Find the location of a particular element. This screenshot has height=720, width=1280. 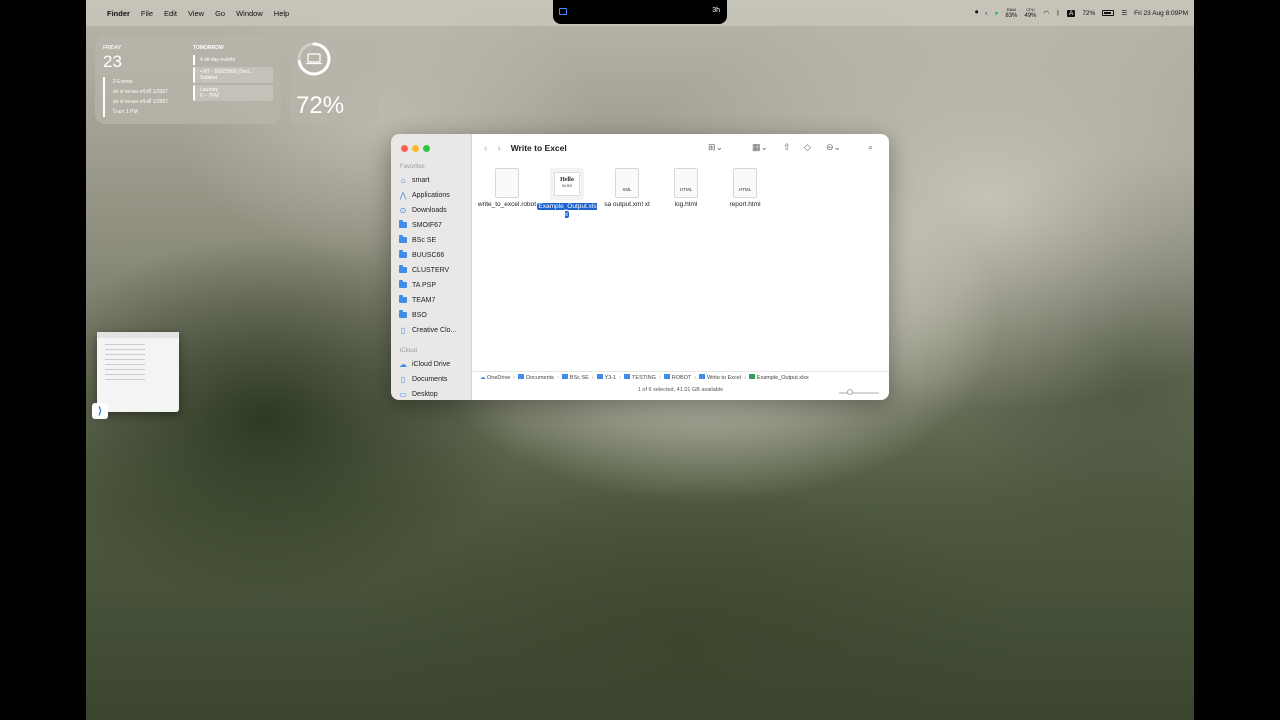

file-item-selected: Hello XLSX Example_Output.xlsx is located at coordinates (567, 193).